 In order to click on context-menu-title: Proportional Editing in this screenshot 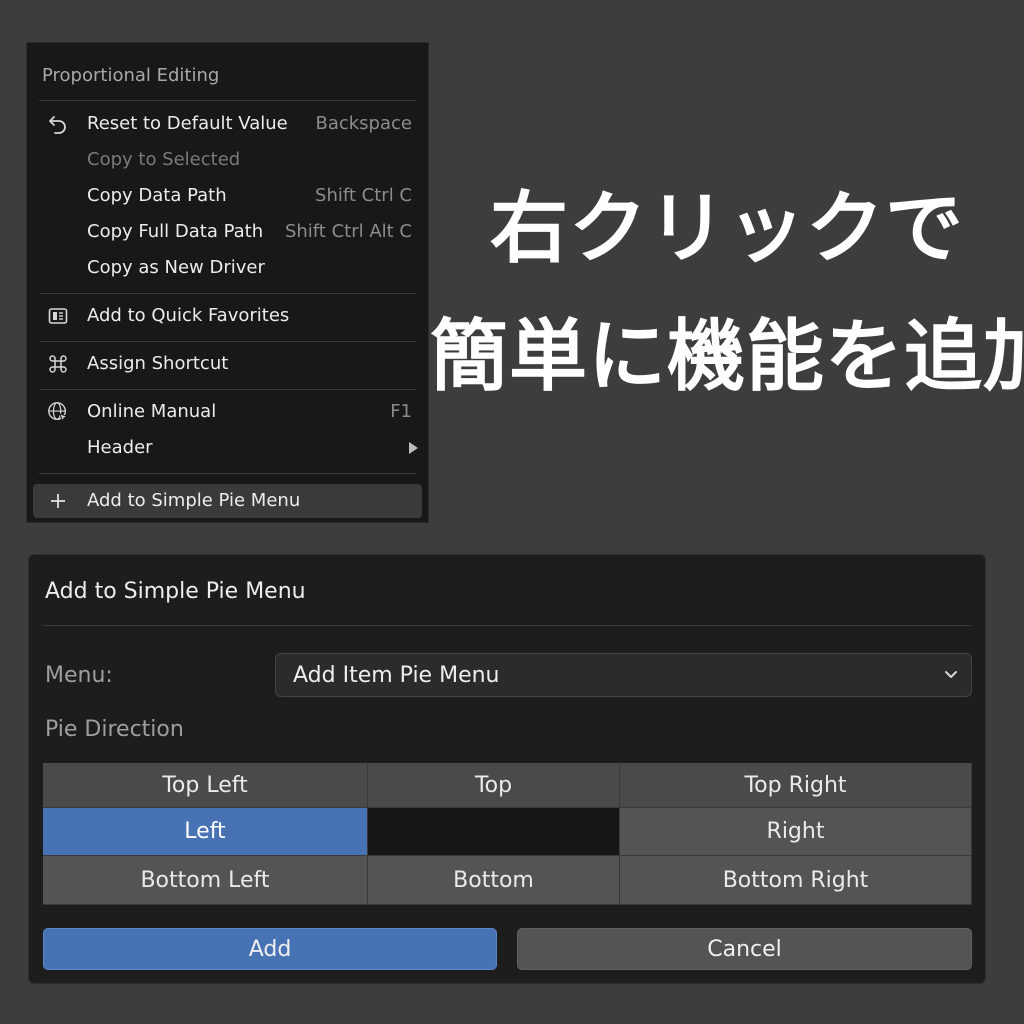, I will do `click(131, 75)`.